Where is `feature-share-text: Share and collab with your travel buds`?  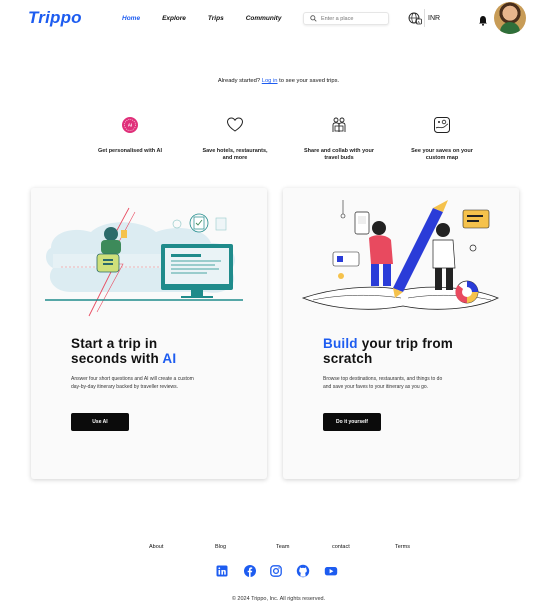 feature-share-text: Share and collab with your travel buds is located at coordinates (339, 154).